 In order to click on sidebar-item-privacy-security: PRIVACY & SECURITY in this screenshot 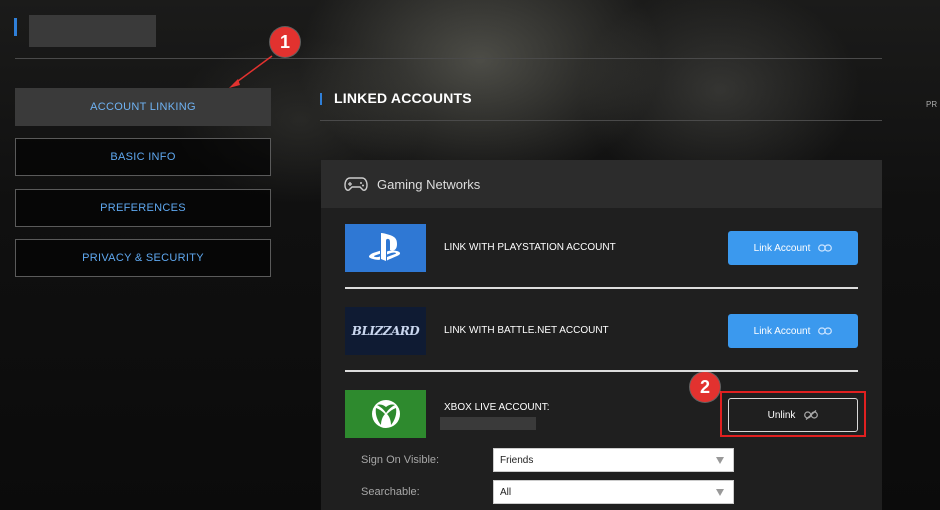, I will do `click(143, 258)`.